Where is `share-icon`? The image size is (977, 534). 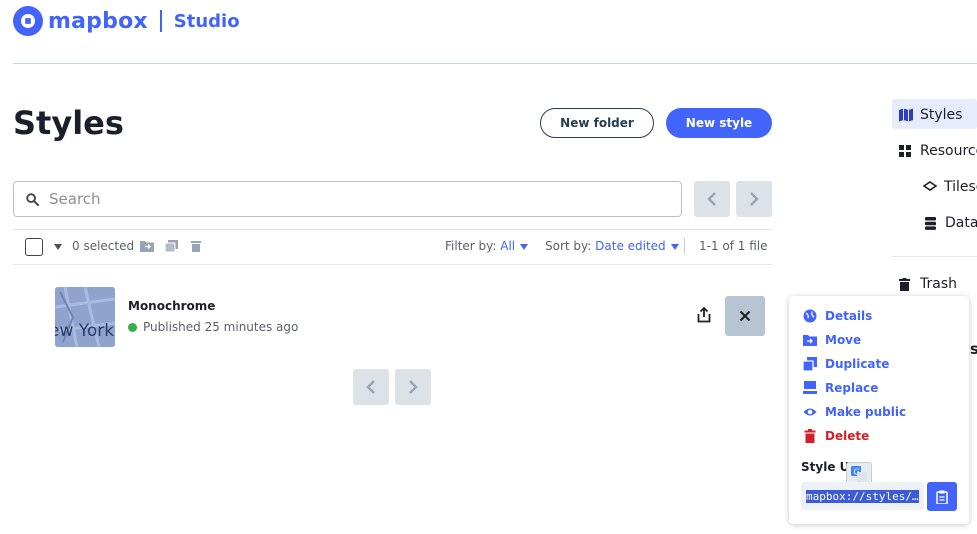
share-icon is located at coordinates (704, 315).